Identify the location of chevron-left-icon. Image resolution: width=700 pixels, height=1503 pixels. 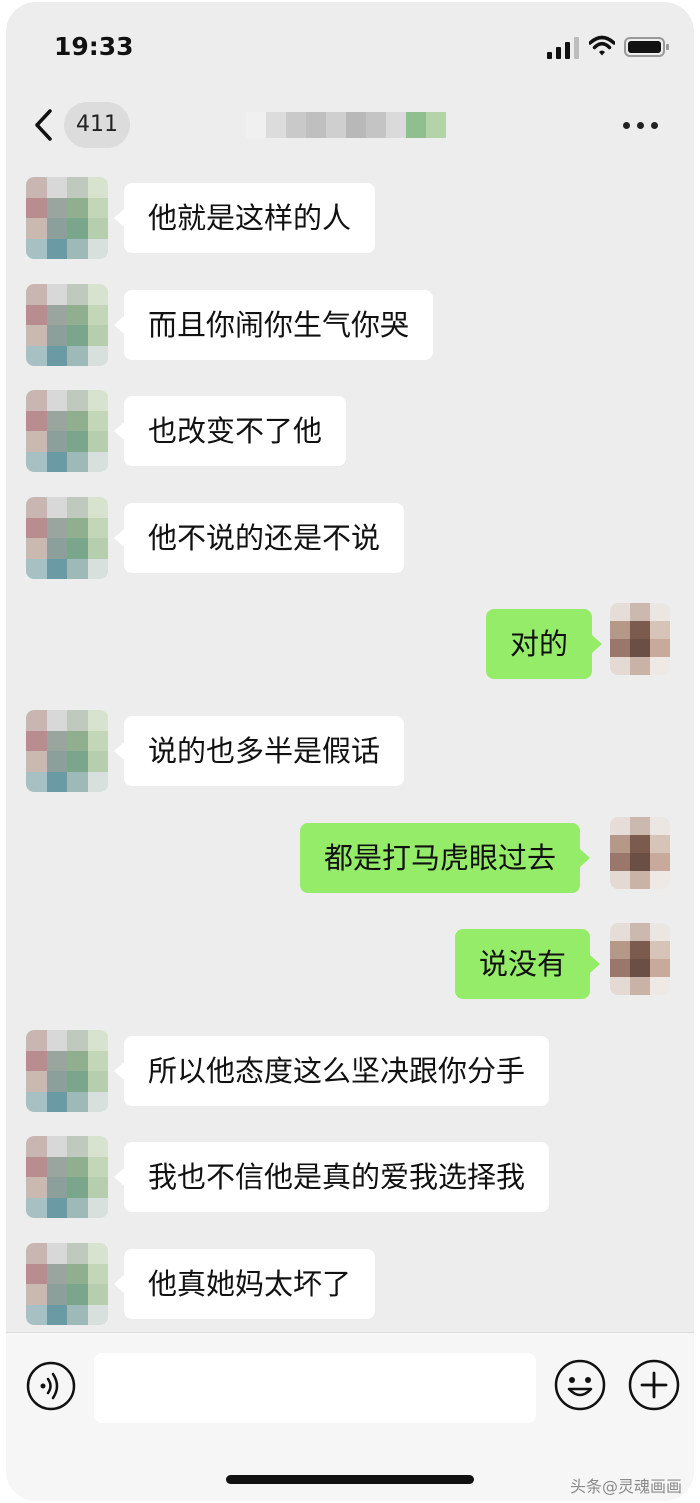
(43, 125).